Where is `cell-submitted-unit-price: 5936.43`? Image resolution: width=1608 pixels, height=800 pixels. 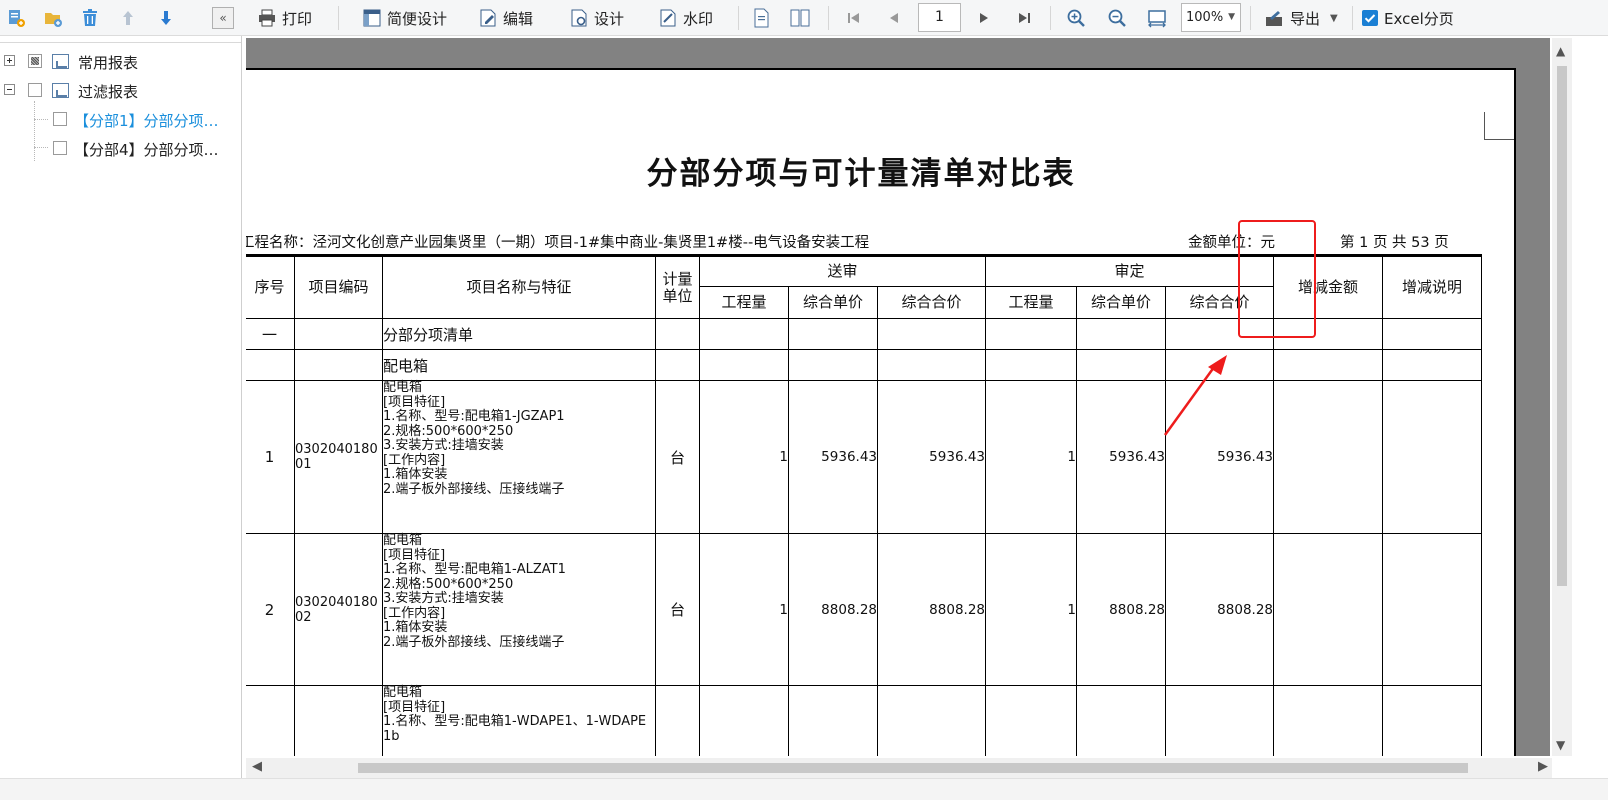 cell-submitted-unit-price: 5936.43 is located at coordinates (833, 457).